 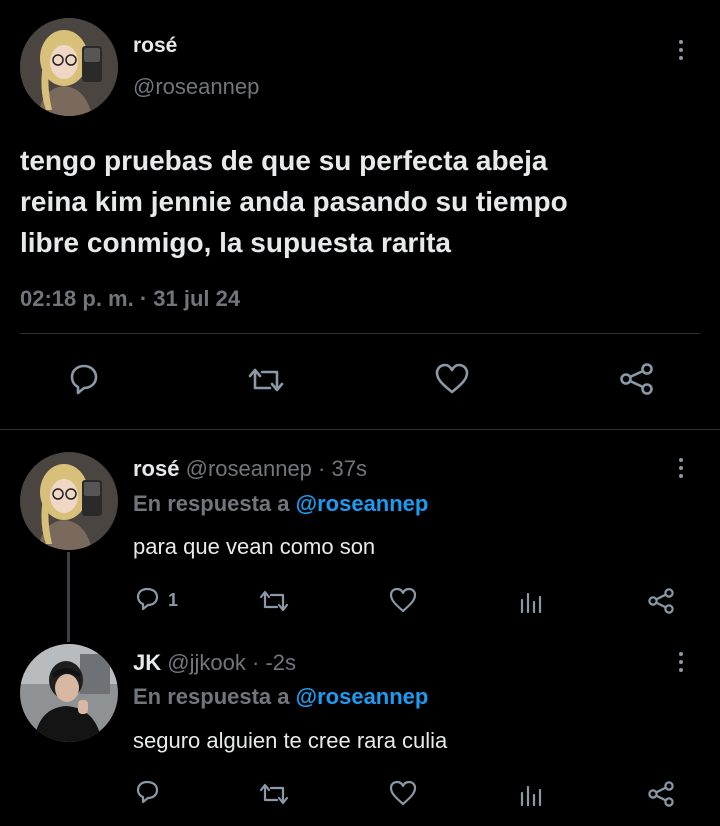 I want to click on timestamp: 02:18 p. m. · 31 jul 24, so click(x=130, y=299).